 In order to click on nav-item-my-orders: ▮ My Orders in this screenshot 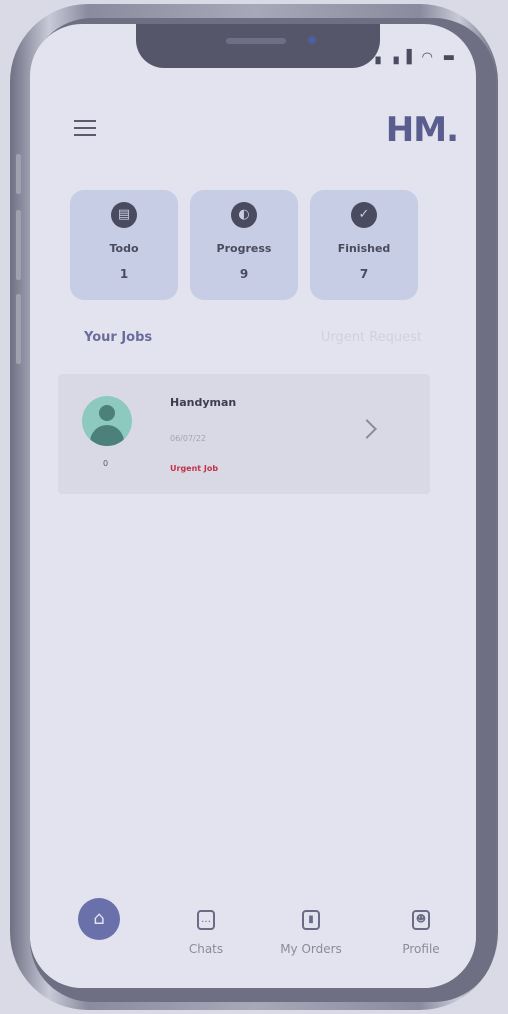, I will do `click(311, 933)`.